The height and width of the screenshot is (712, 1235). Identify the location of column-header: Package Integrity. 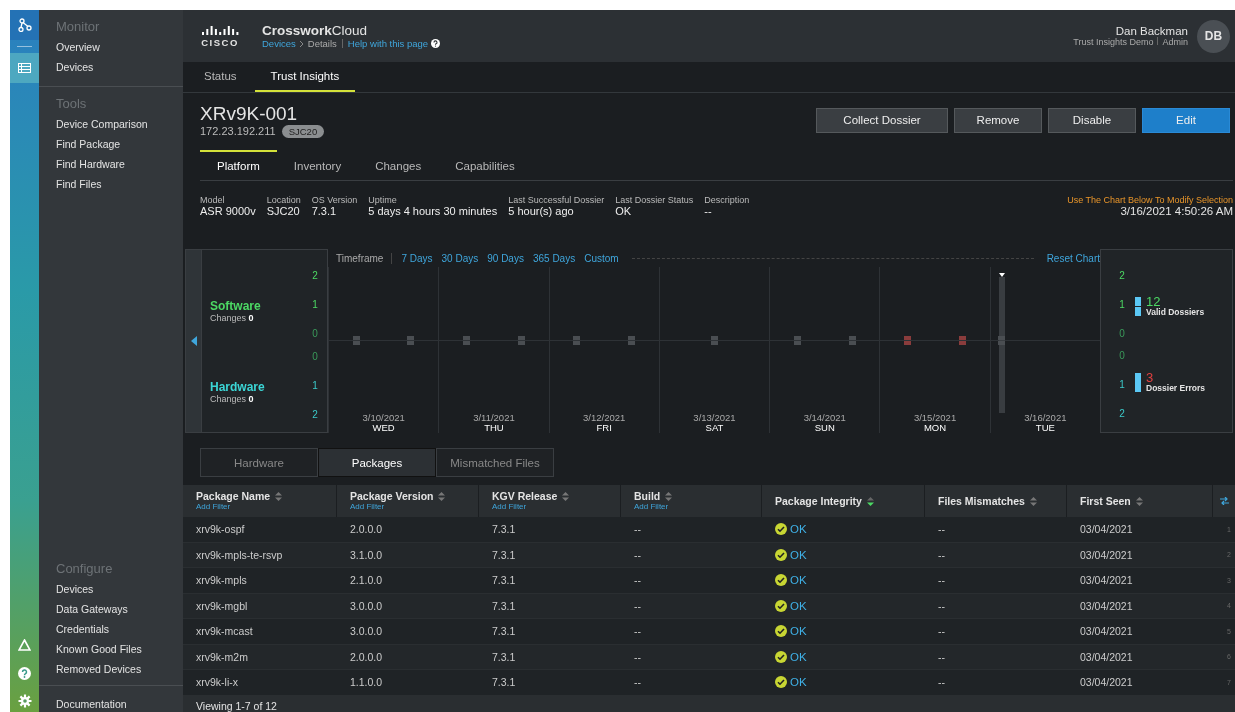
(818, 501).